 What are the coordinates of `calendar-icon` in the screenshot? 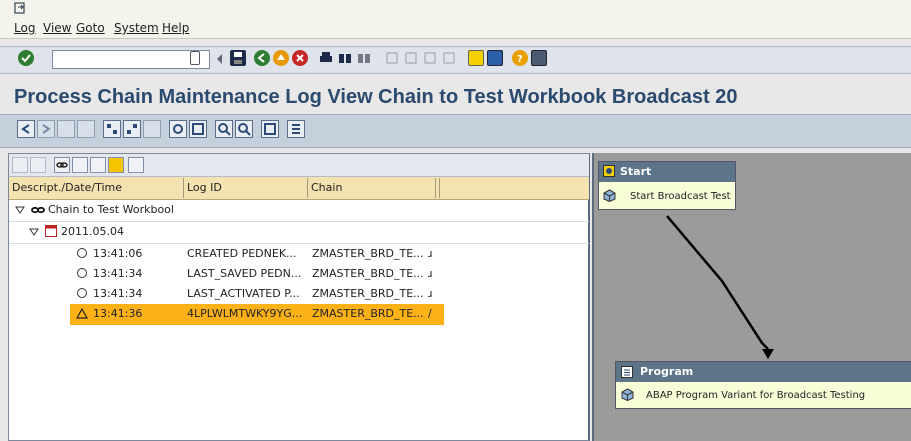 It's located at (51, 231).